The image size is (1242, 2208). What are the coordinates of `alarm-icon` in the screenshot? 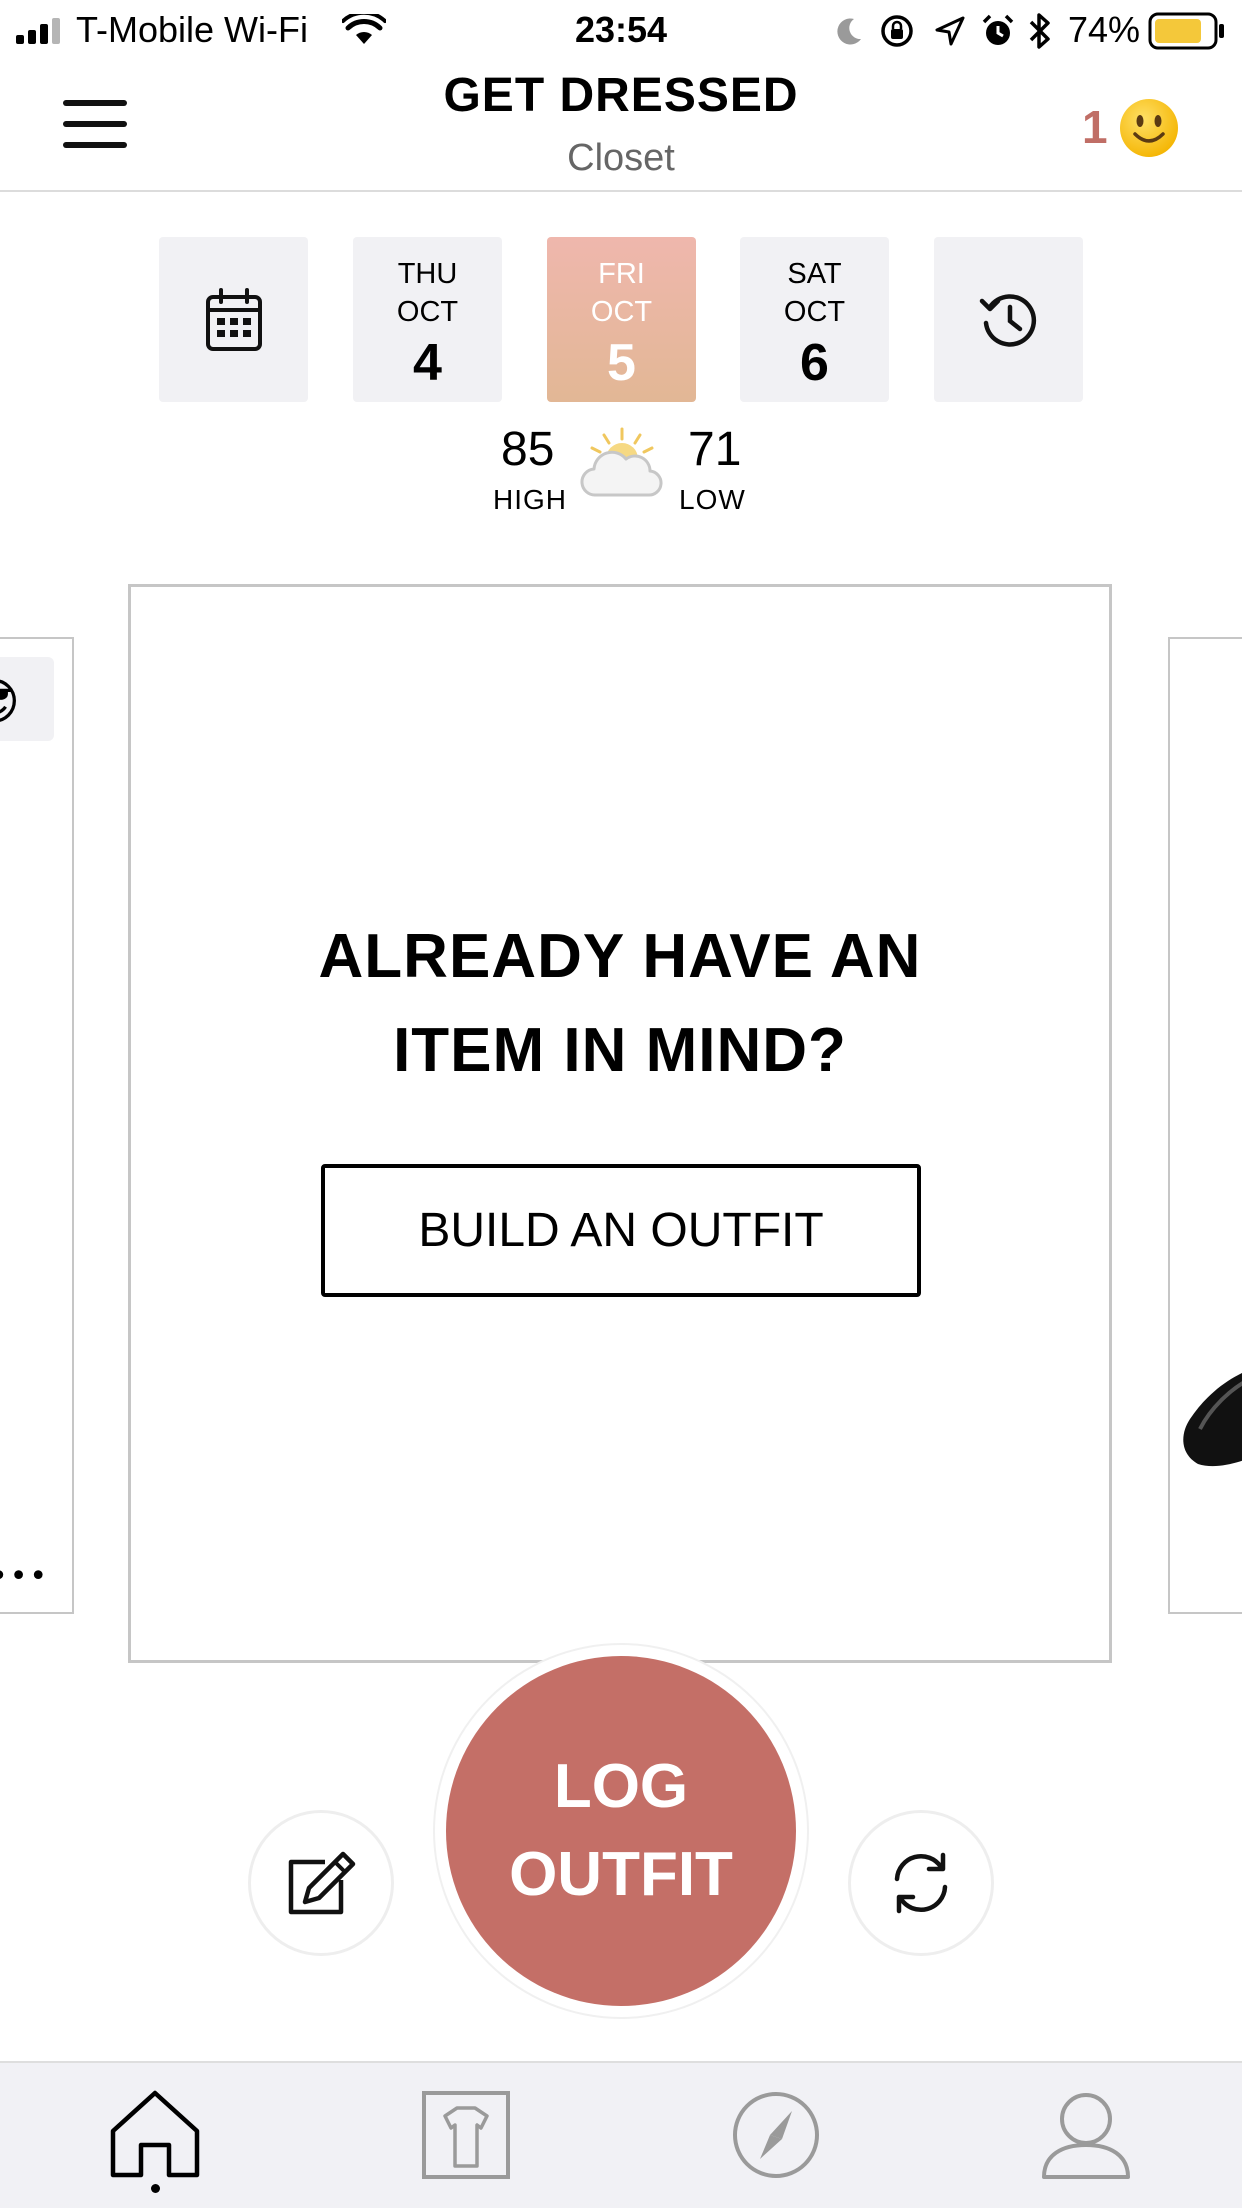 It's located at (998, 29).